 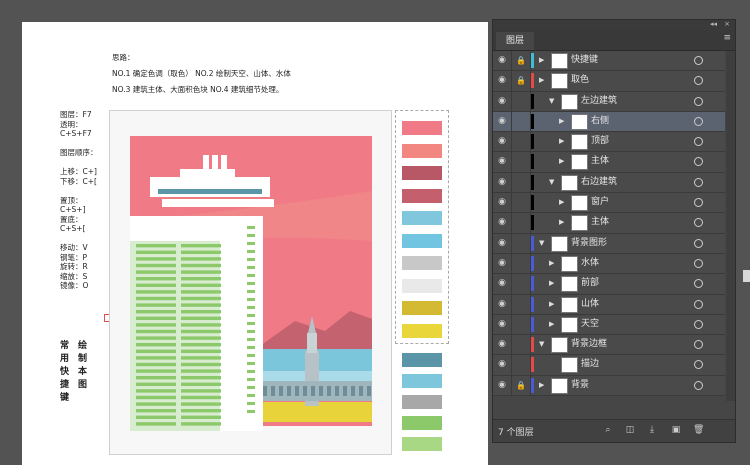 What do you see at coordinates (609, 142) in the screenshot?
I see `layer-row: ◉ ▶ 顶部` at bounding box center [609, 142].